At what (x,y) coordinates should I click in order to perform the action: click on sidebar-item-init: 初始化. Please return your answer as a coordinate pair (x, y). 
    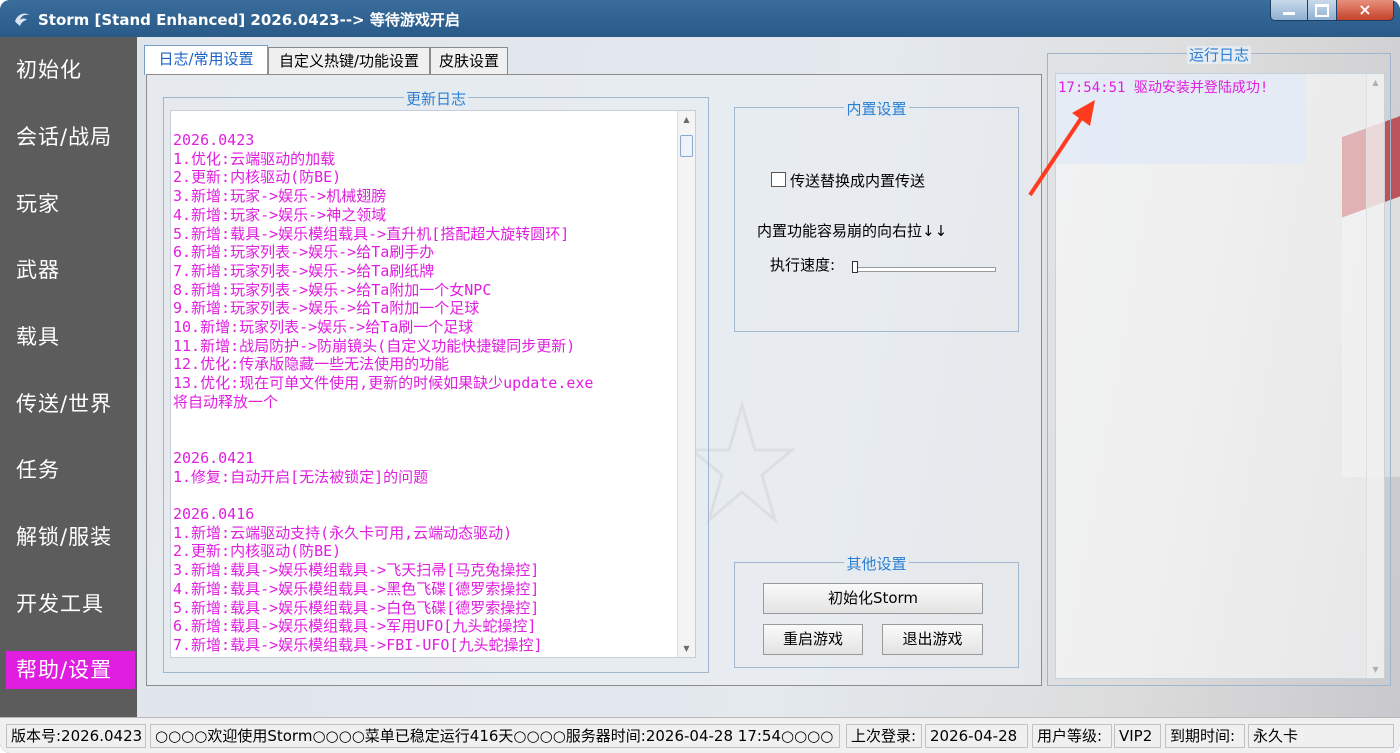
    Looking at the image, I should click on (70, 70).